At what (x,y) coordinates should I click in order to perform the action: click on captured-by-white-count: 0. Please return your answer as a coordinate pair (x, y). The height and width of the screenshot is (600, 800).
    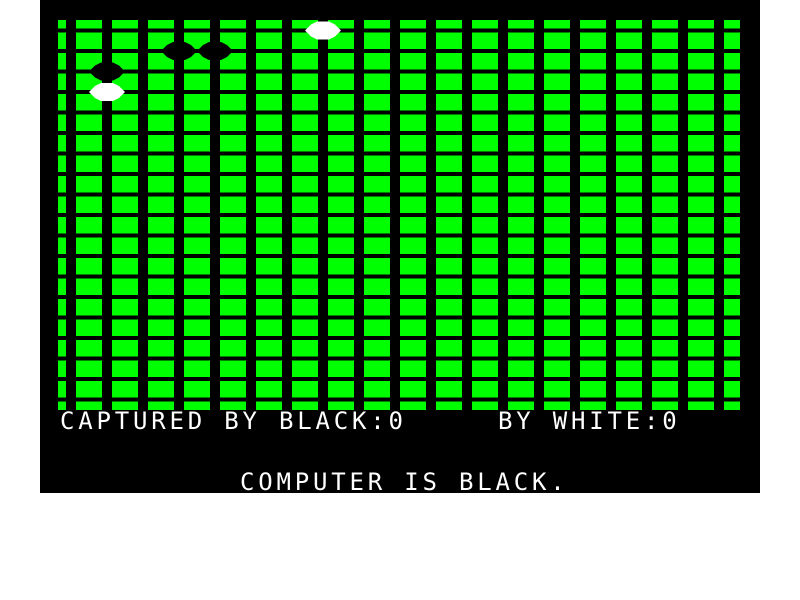
    Looking at the image, I should click on (671, 421).